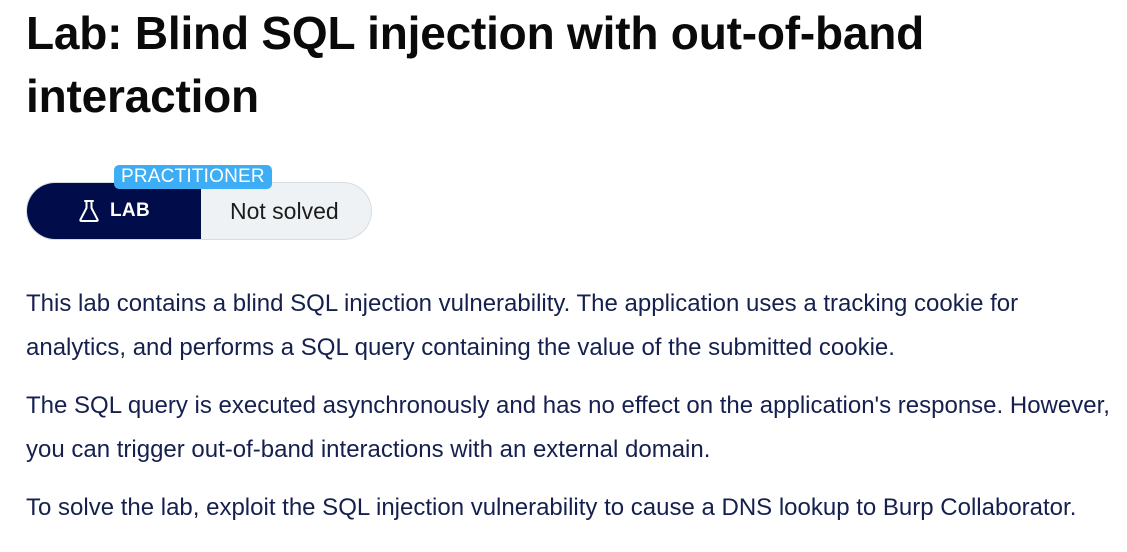 This screenshot has height=552, width=1127. I want to click on lab-status-widget: PRACTITIONER LAB Not solved, so click(206, 203).